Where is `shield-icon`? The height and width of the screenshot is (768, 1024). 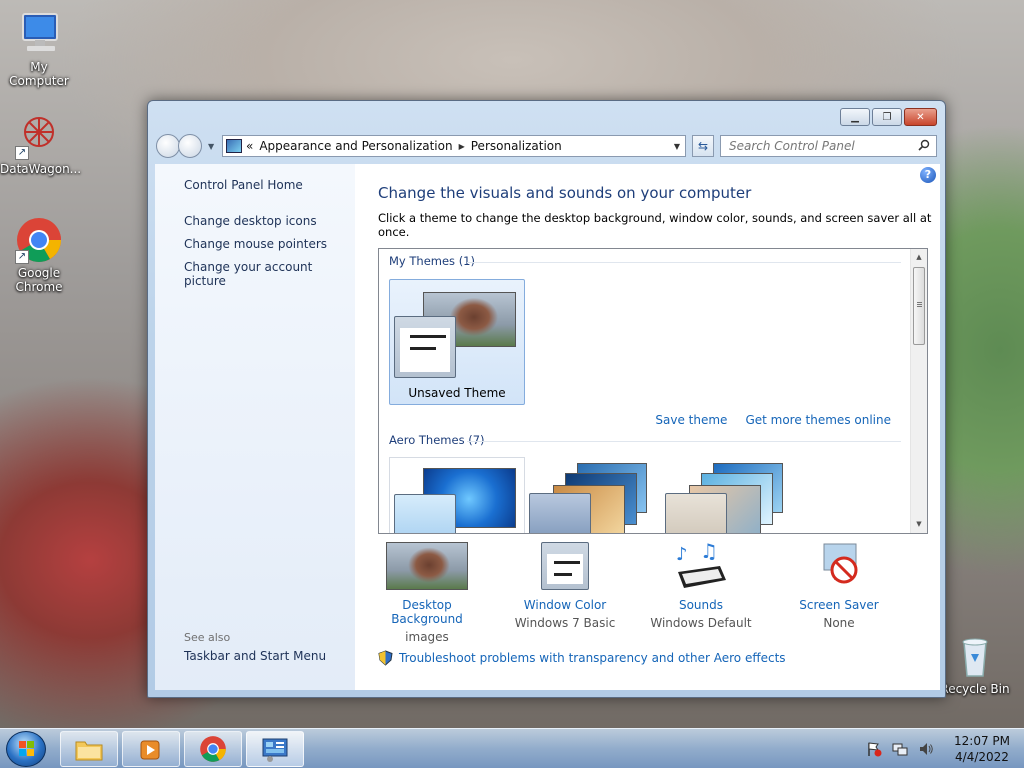
shield-icon is located at coordinates (385, 658).